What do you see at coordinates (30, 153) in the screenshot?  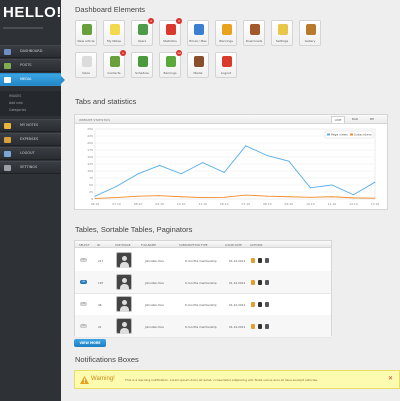 I see `sidebar-item-logout: LOGOUT` at bounding box center [30, 153].